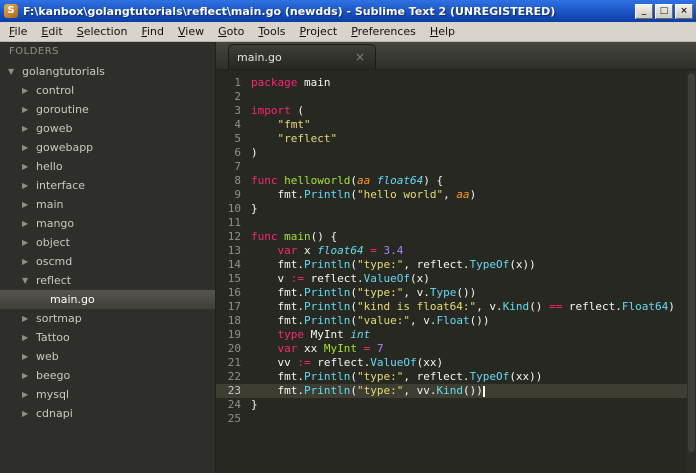  What do you see at coordinates (152, 31) in the screenshot?
I see `menu-item-find: Find` at bounding box center [152, 31].